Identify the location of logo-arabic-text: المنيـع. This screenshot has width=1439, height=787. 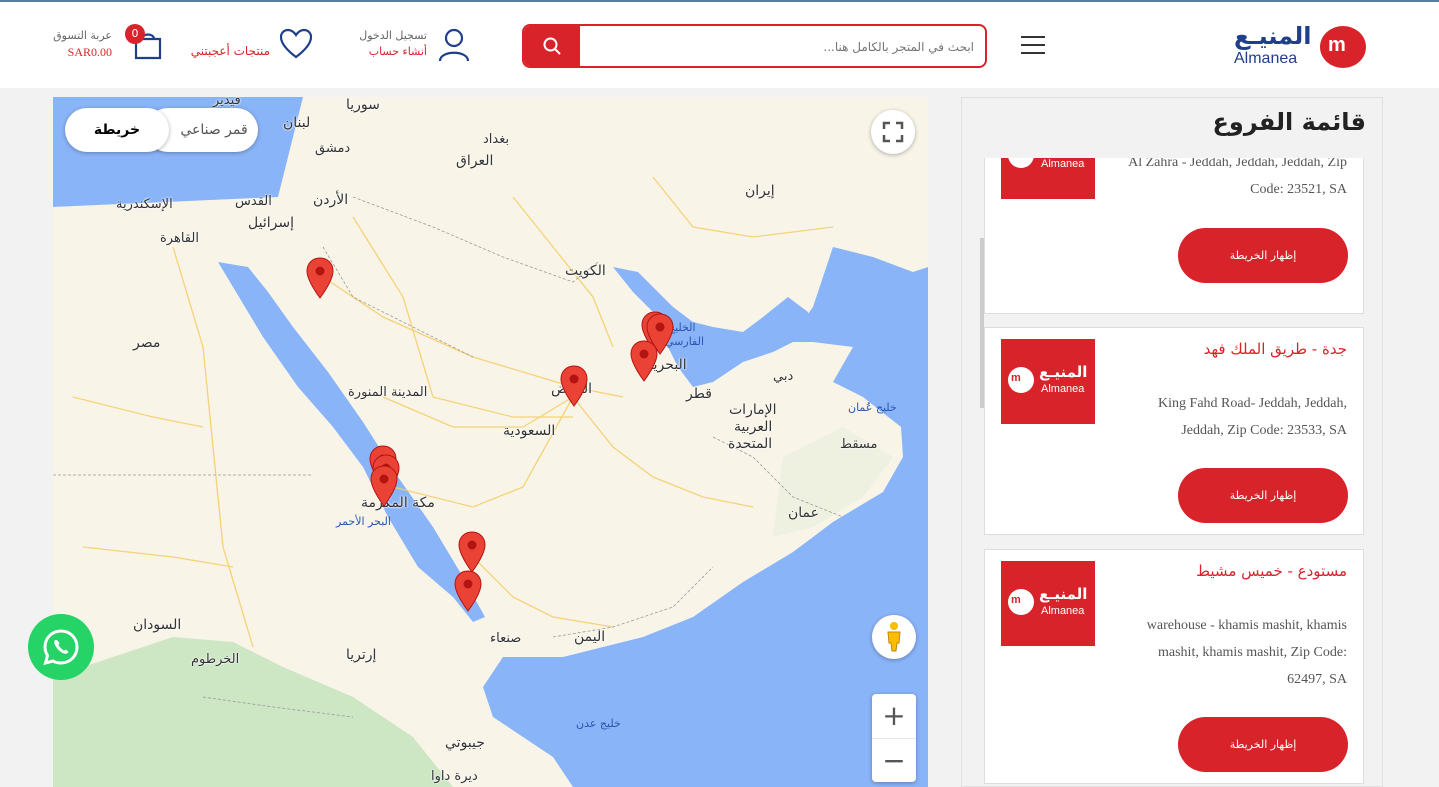
(1273, 36).